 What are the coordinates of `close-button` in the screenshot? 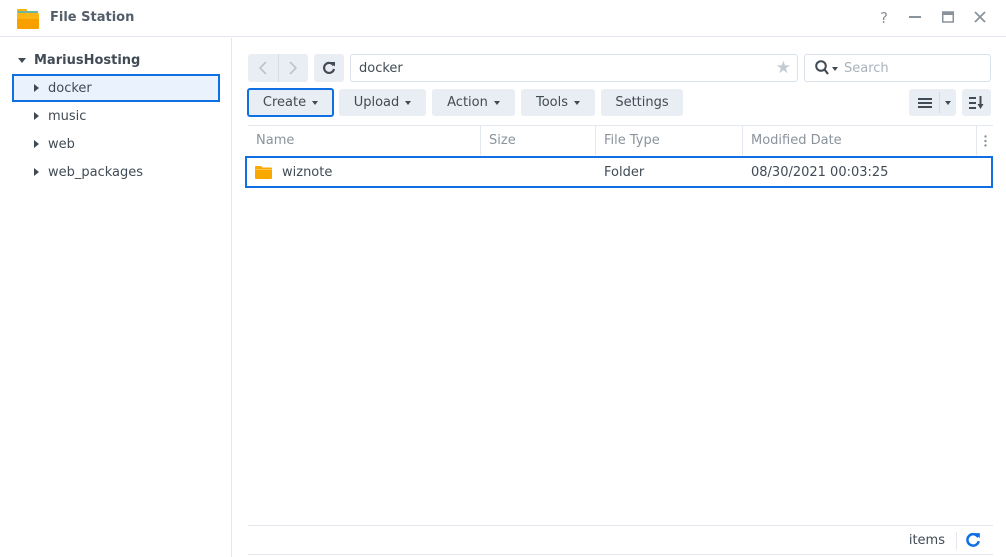 It's located at (980, 18).